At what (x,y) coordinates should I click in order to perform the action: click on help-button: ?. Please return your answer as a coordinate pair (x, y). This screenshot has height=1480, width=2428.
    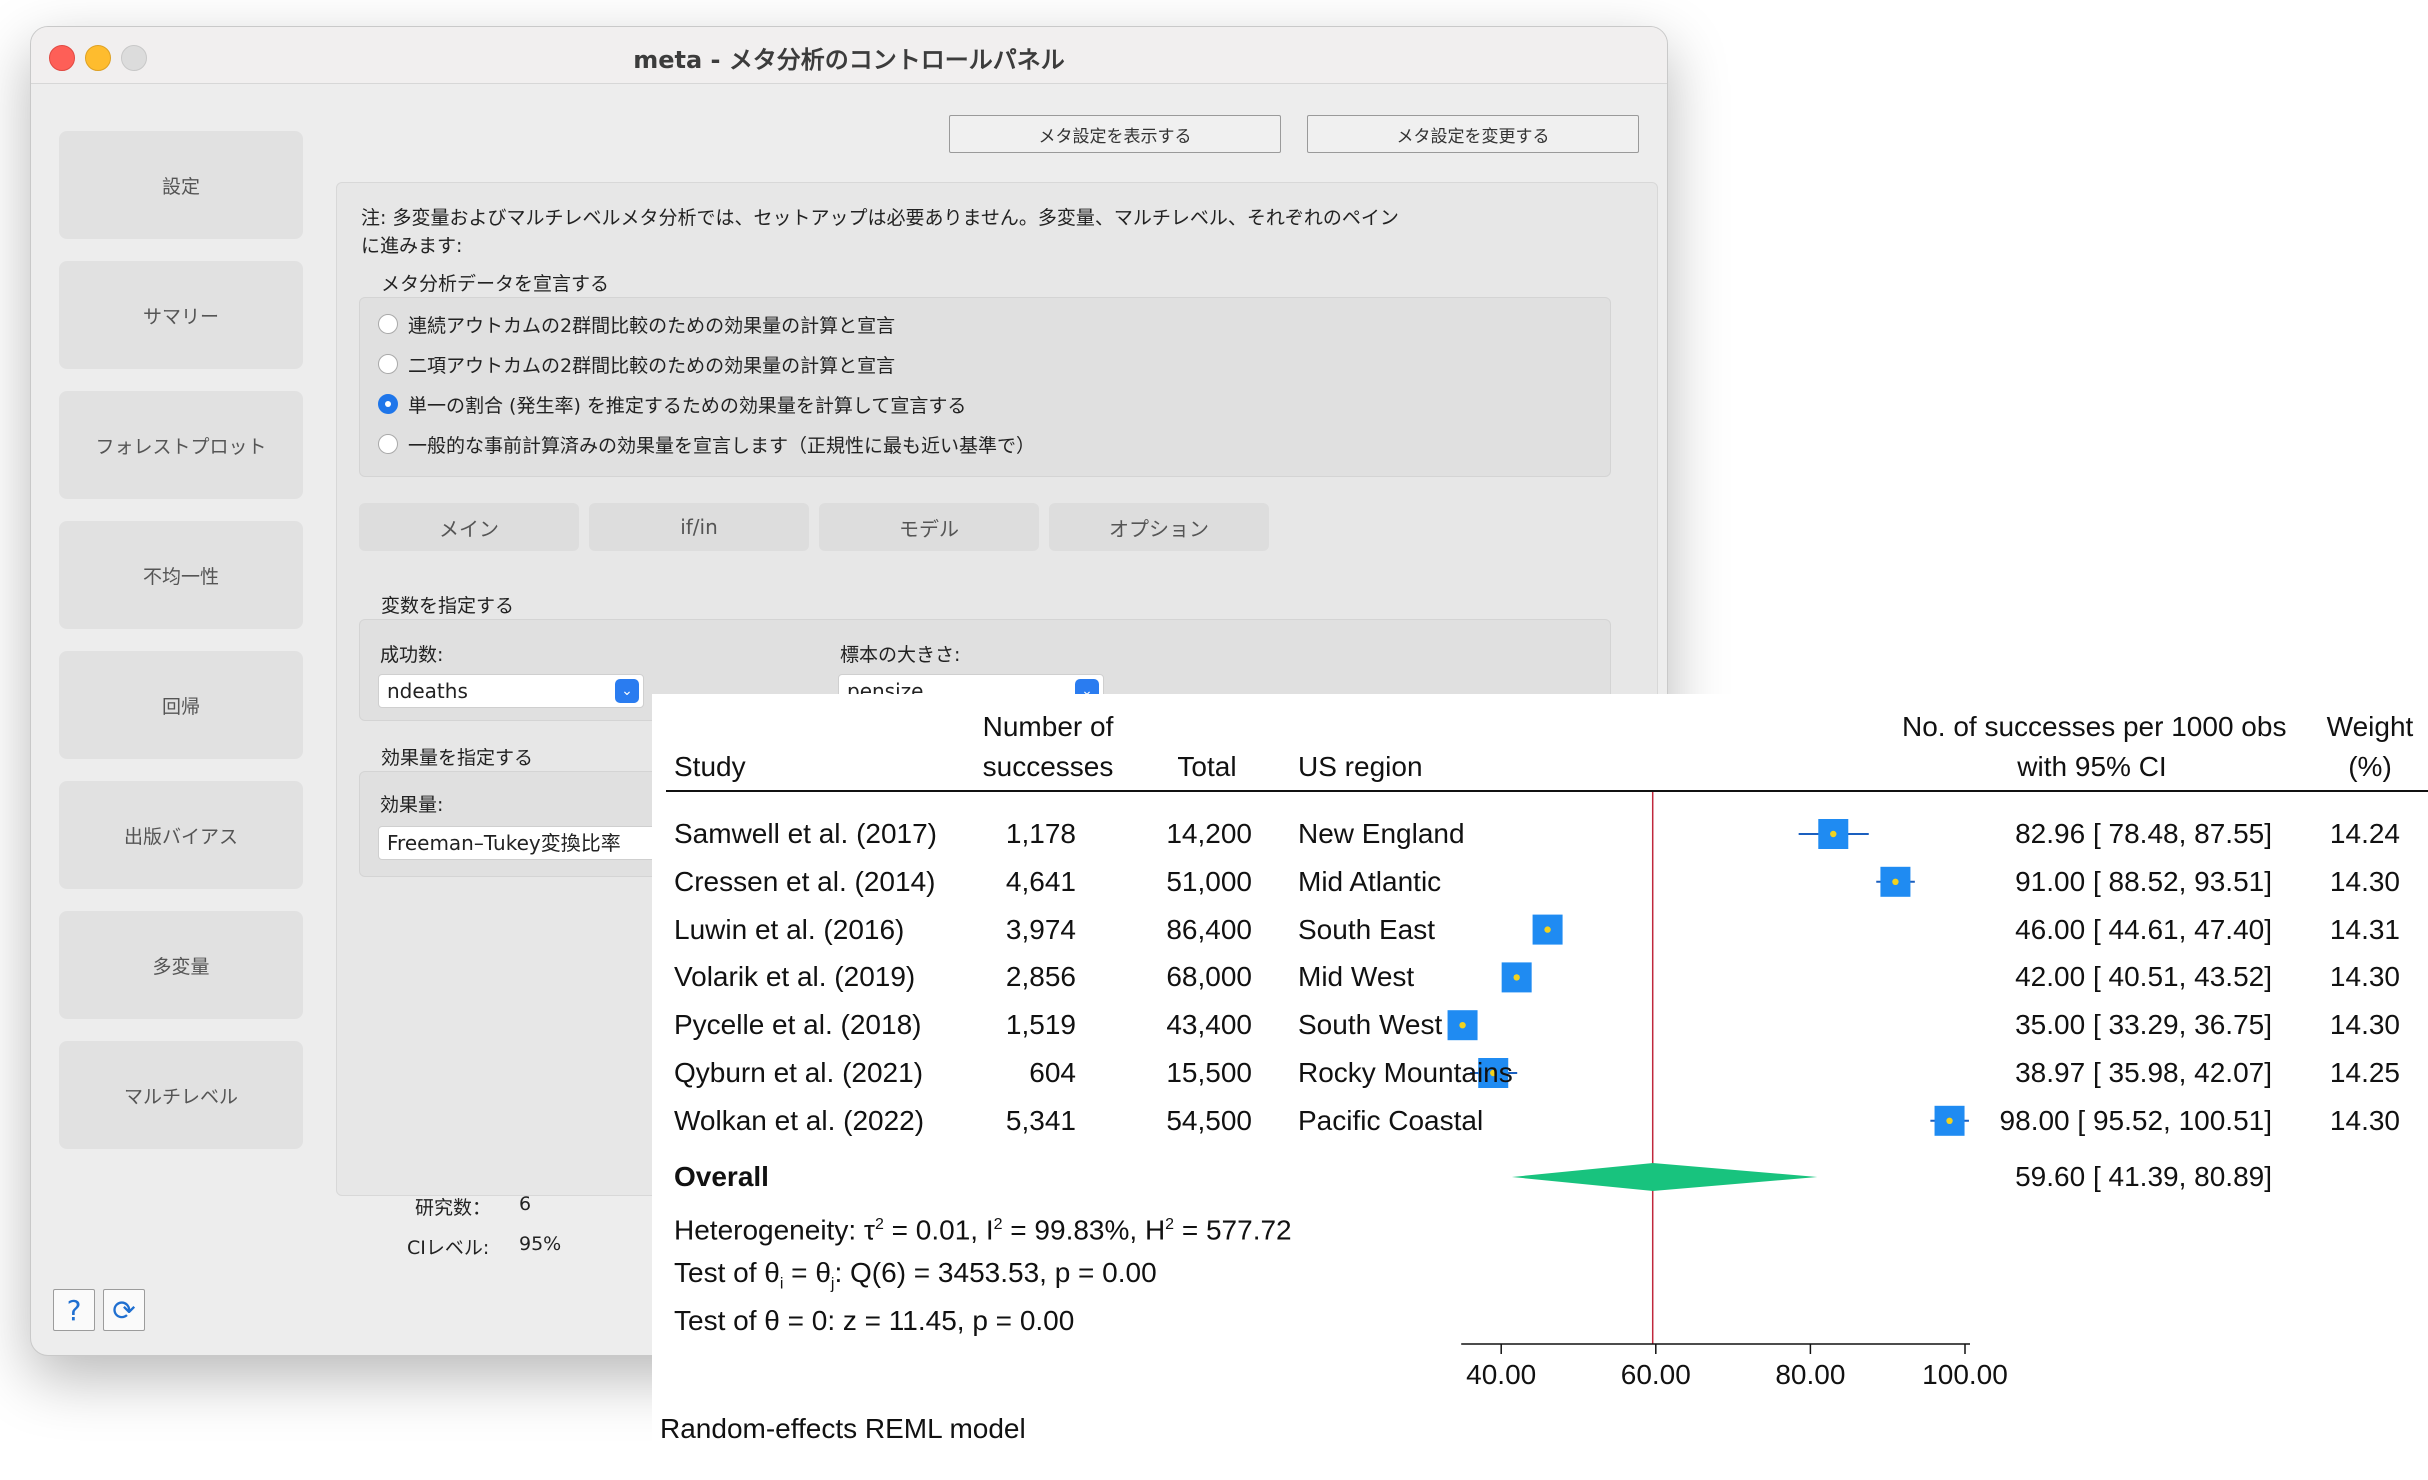
    Looking at the image, I should click on (74, 1310).